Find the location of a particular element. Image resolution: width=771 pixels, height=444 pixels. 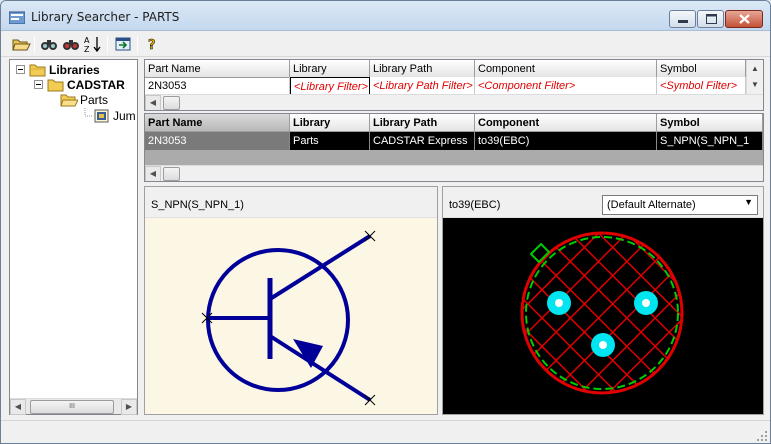

component-filter: <Component Filter> is located at coordinates (566, 86).